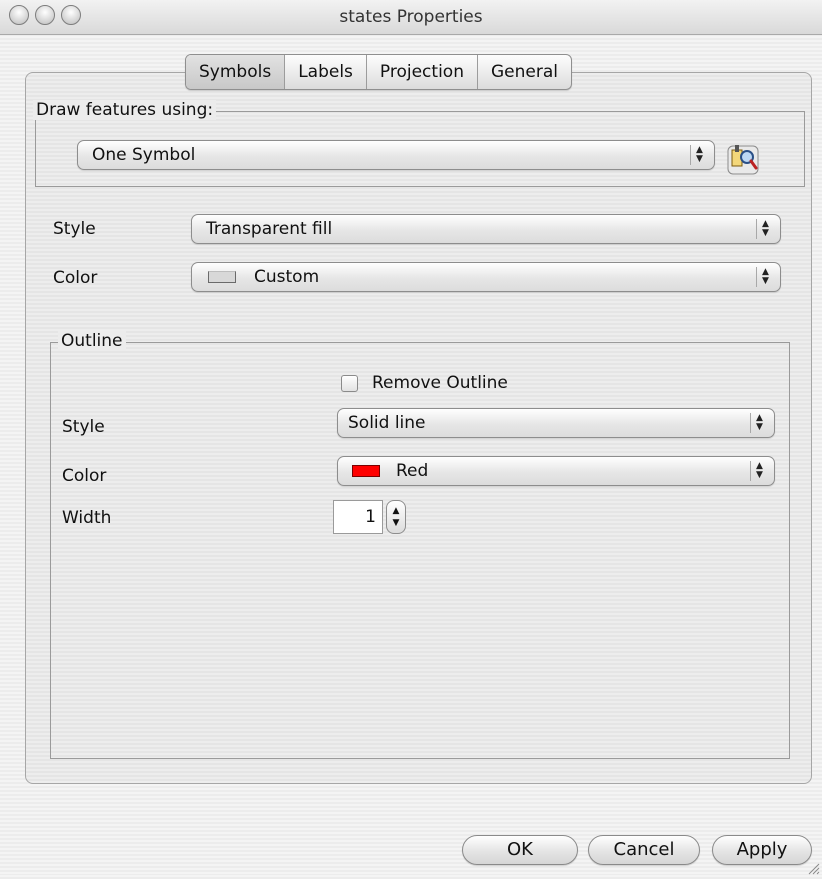  I want to click on tab-symbols: Symbols, so click(236, 72).